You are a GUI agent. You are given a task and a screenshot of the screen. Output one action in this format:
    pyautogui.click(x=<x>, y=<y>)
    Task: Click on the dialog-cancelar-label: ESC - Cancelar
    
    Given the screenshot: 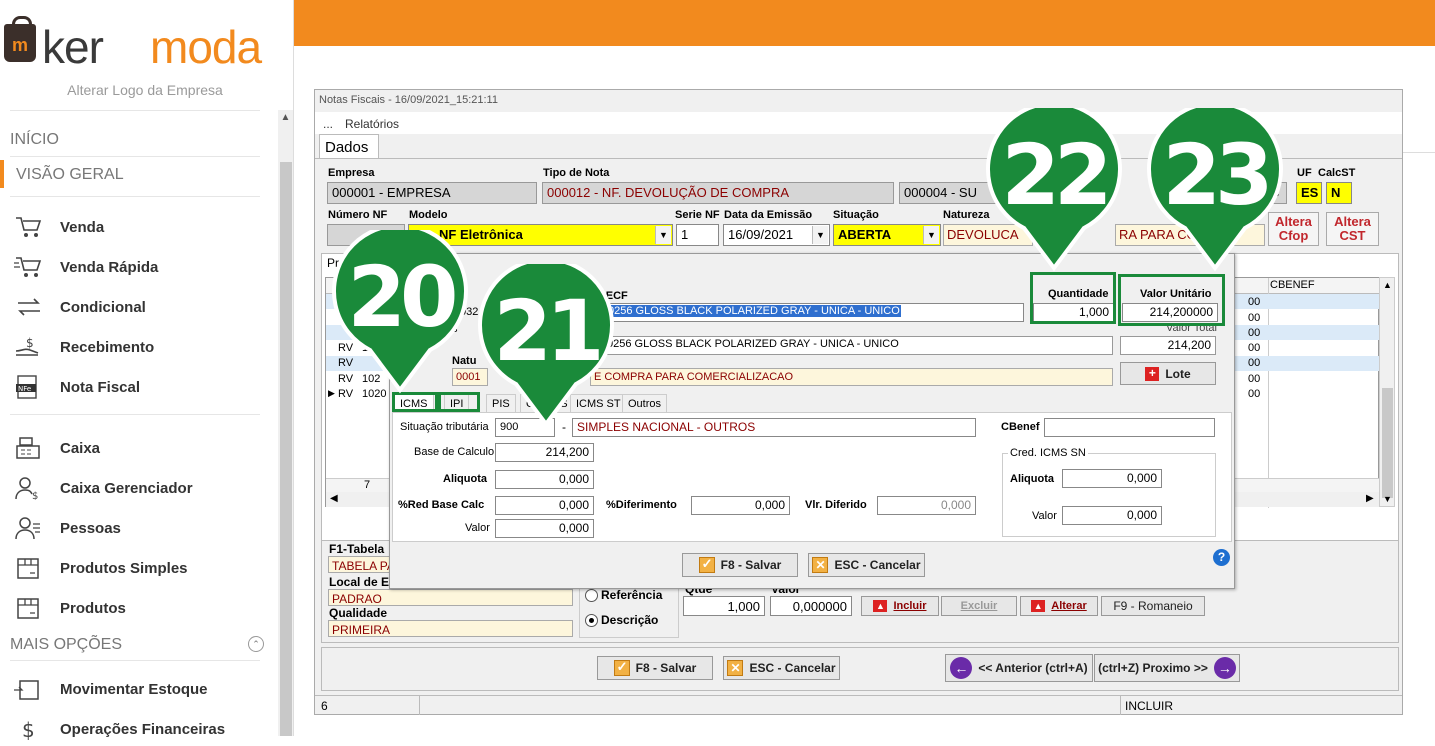 What is the action you would take?
    pyautogui.click(x=877, y=565)
    